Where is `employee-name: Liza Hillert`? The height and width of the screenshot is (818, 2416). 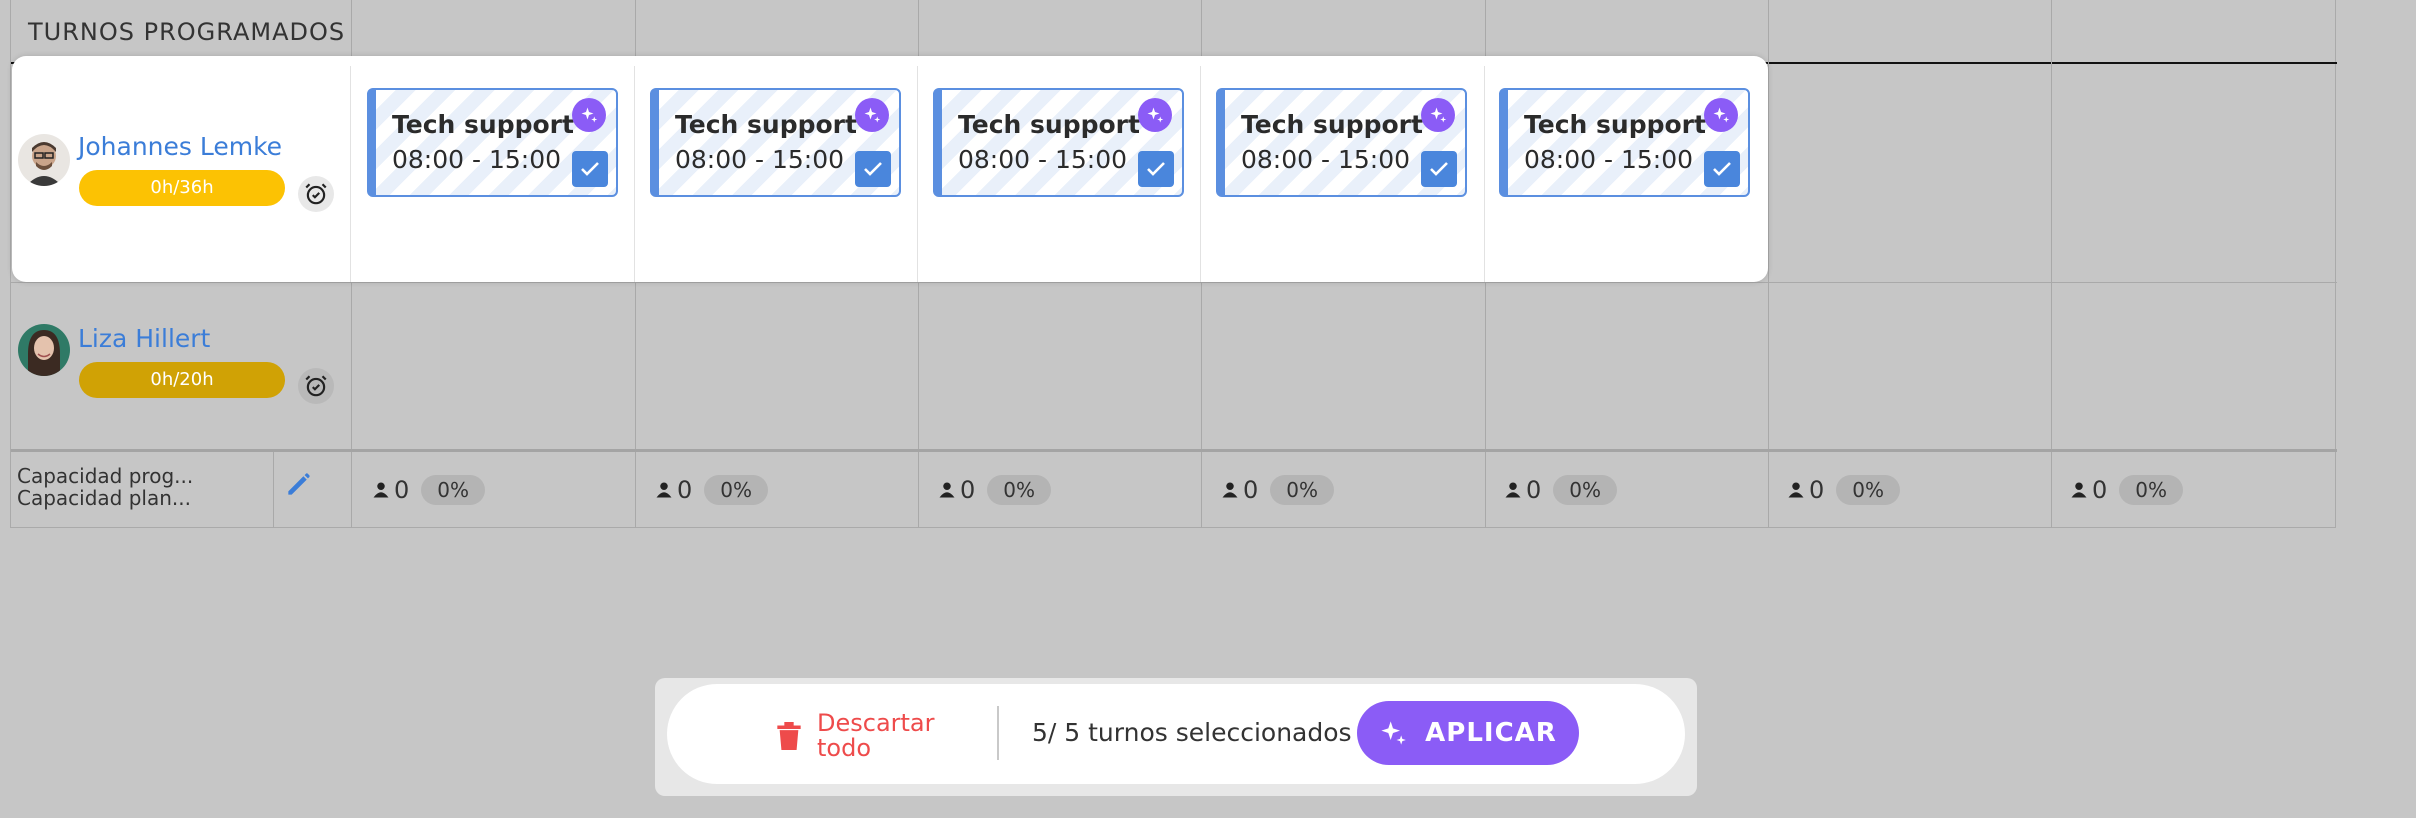 employee-name: Liza Hillert is located at coordinates (144, 338).